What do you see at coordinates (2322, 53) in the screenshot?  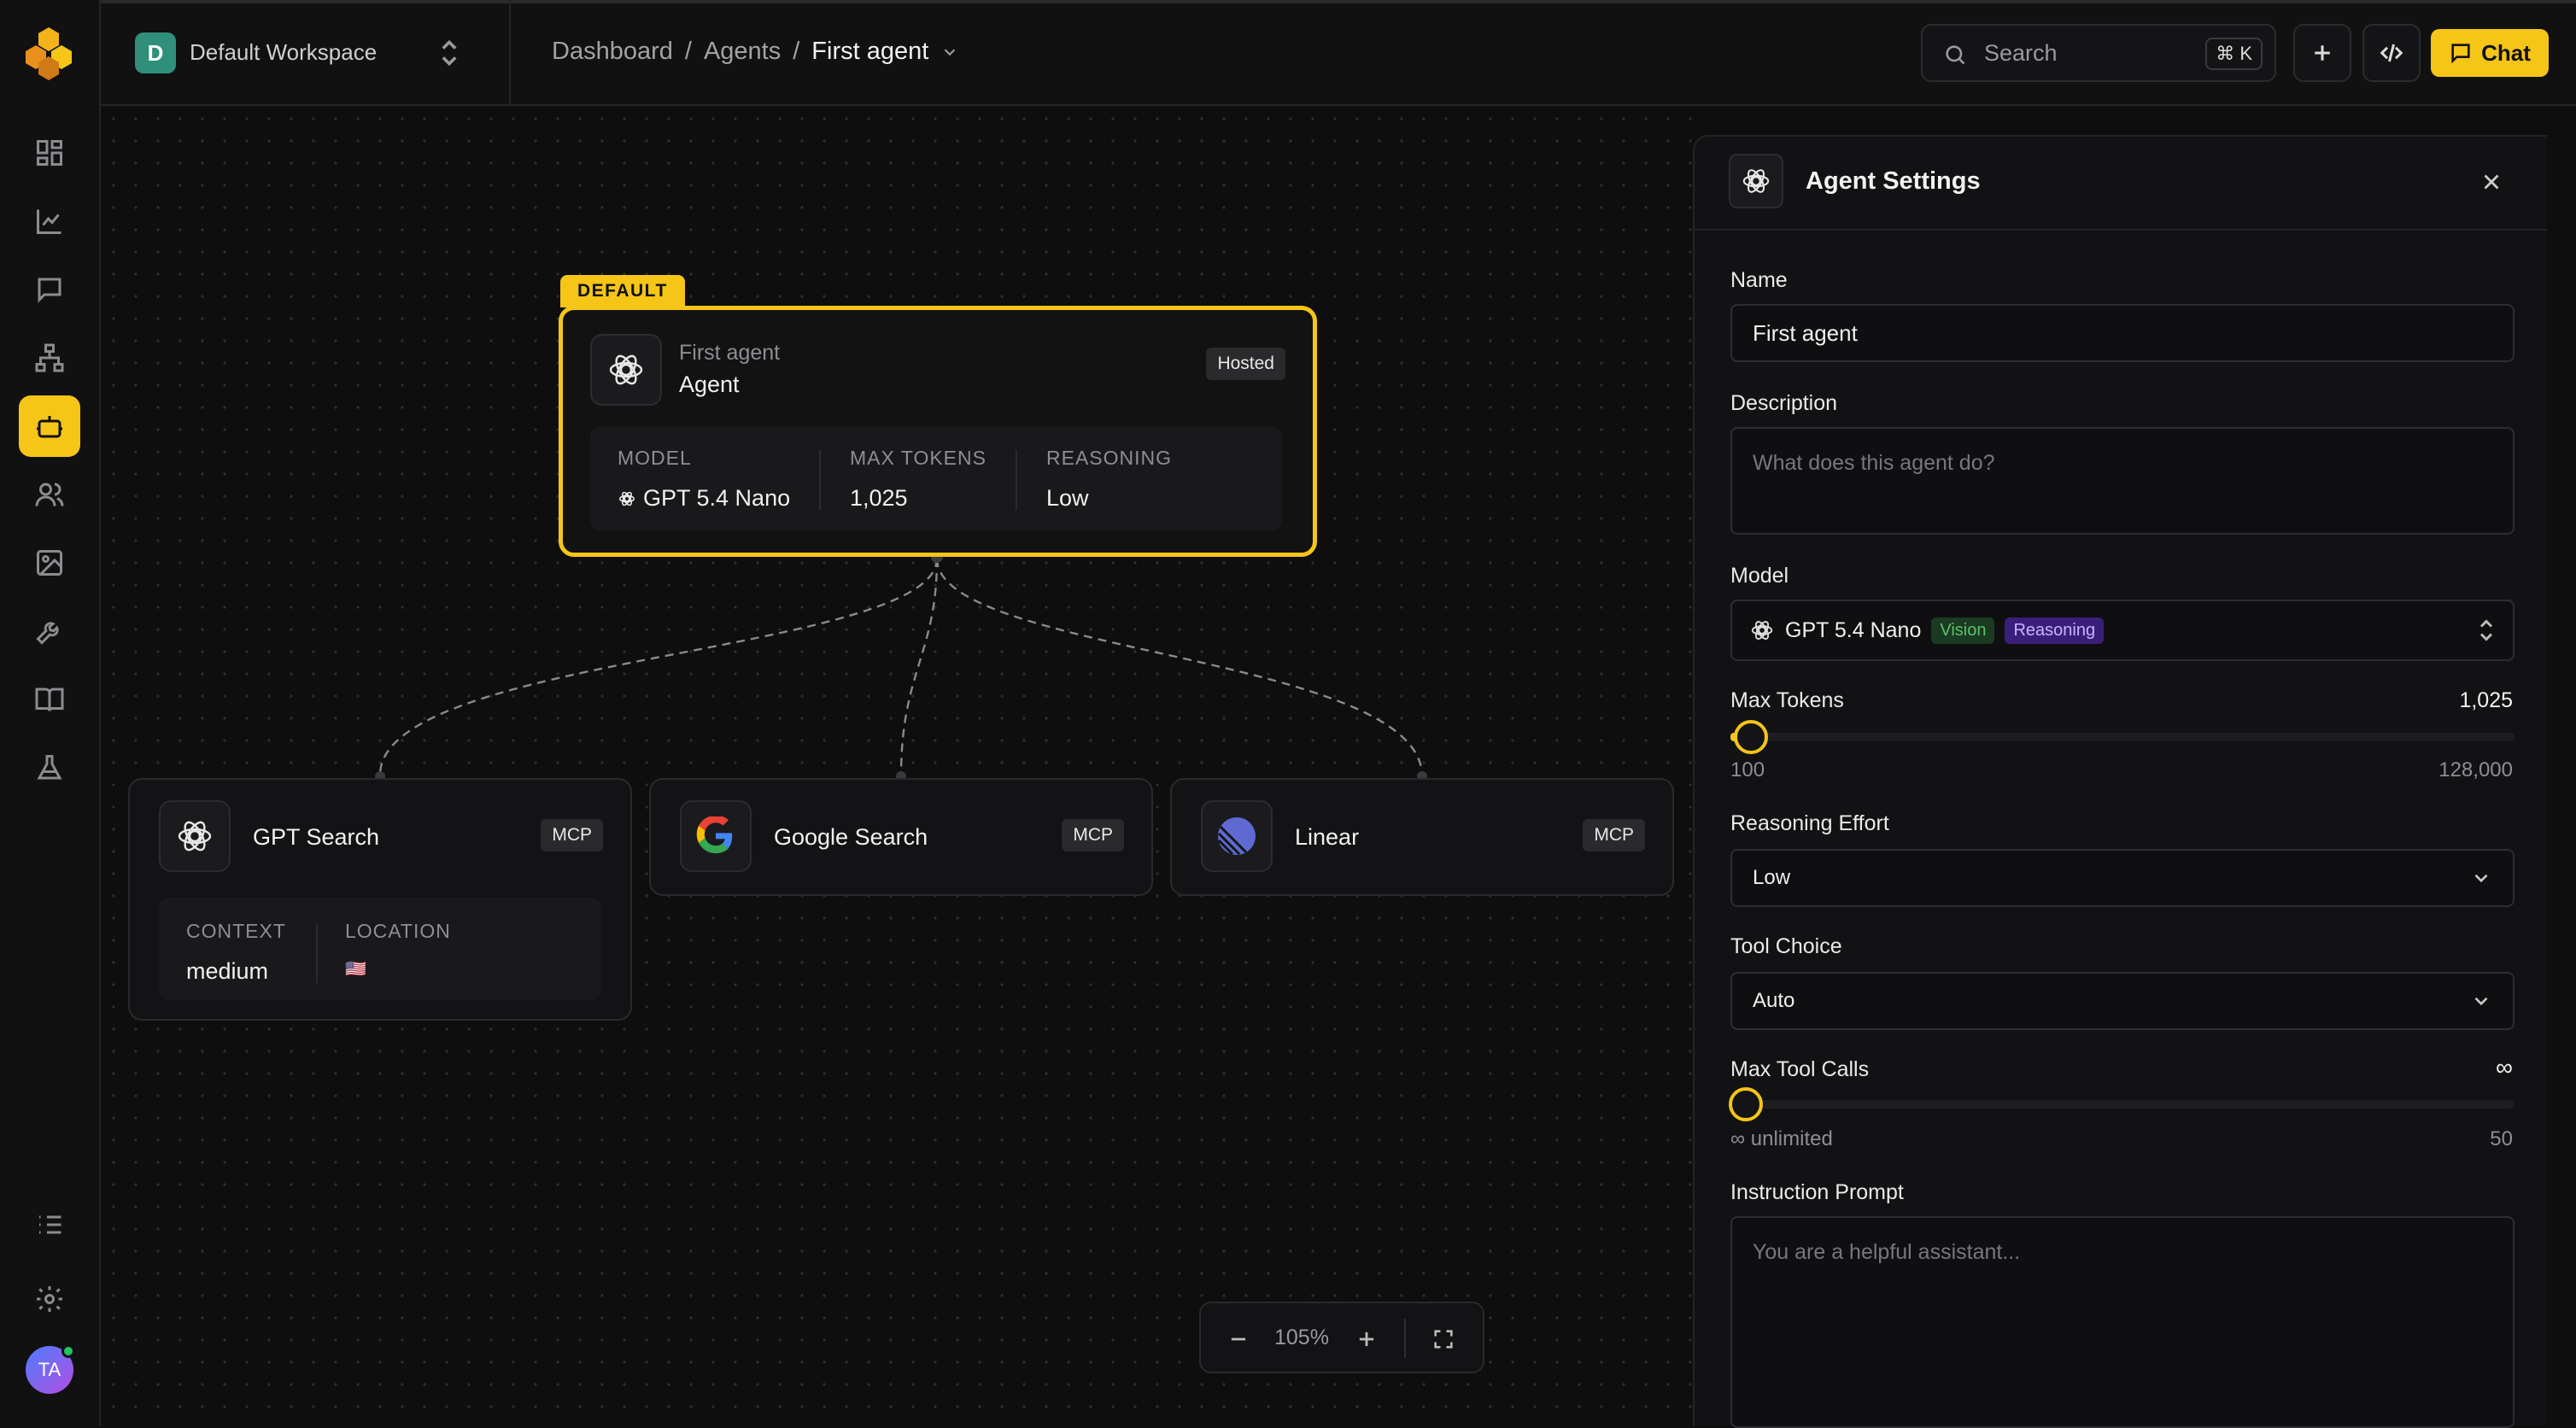 I see `add-button` at bounding box center [2322, 53].